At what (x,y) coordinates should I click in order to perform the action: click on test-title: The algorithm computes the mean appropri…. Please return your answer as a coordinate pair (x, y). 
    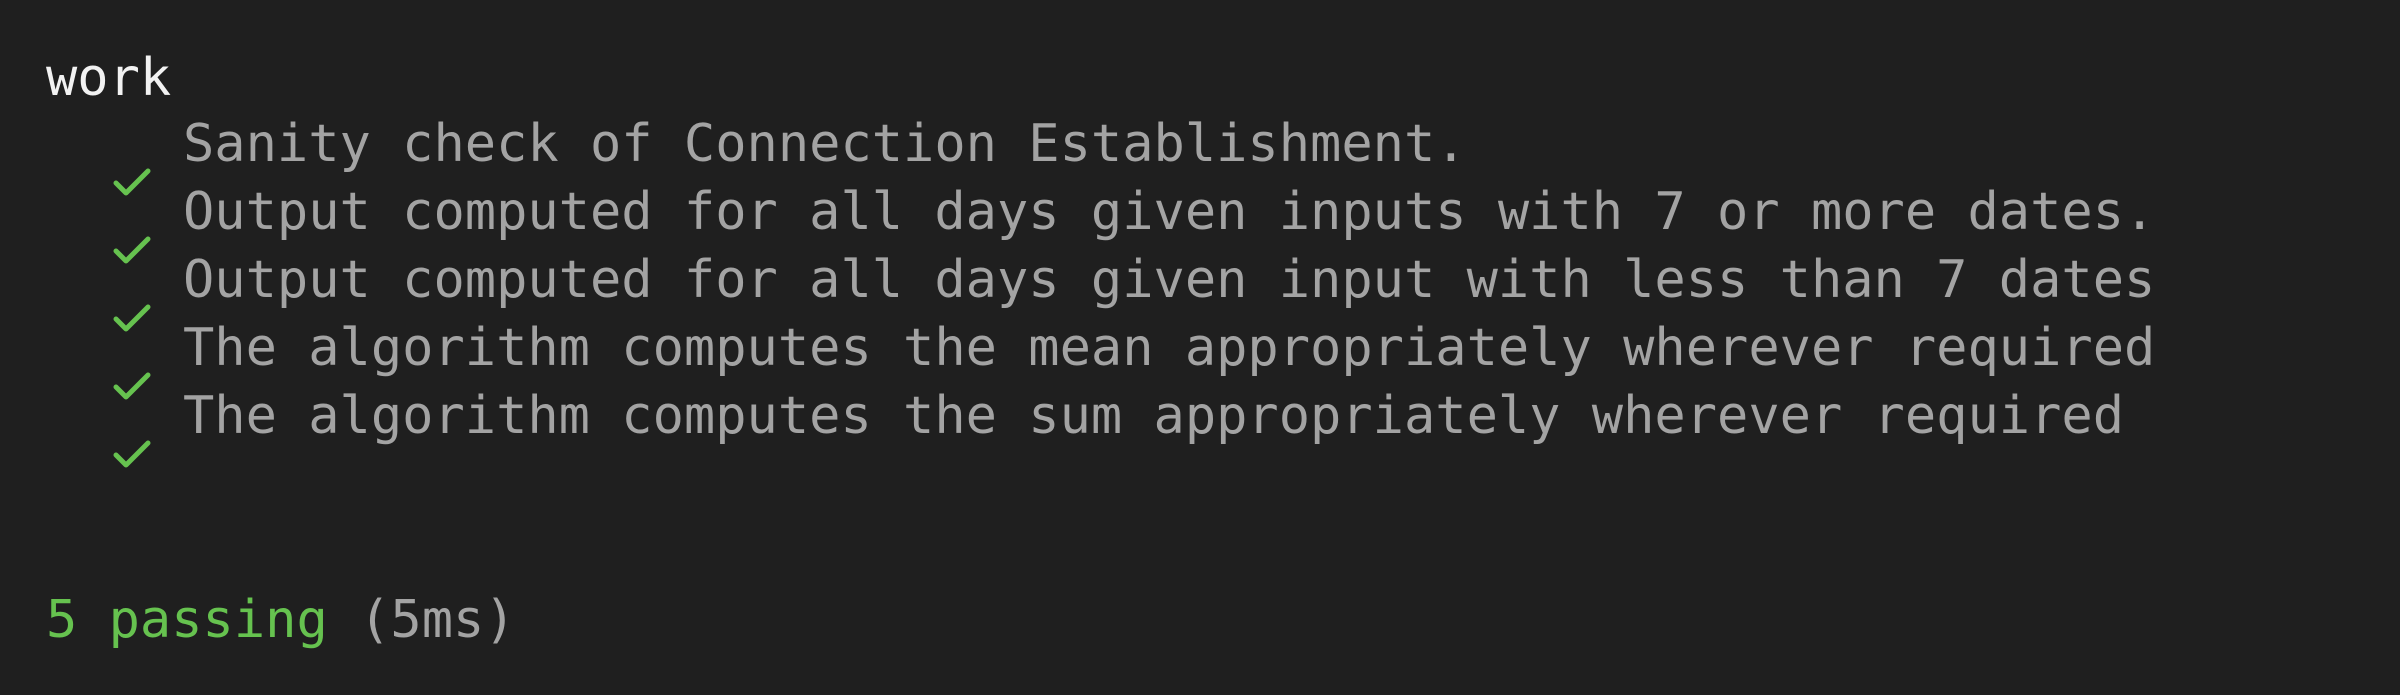
    Looking at the image, I should click on (1169, 348).